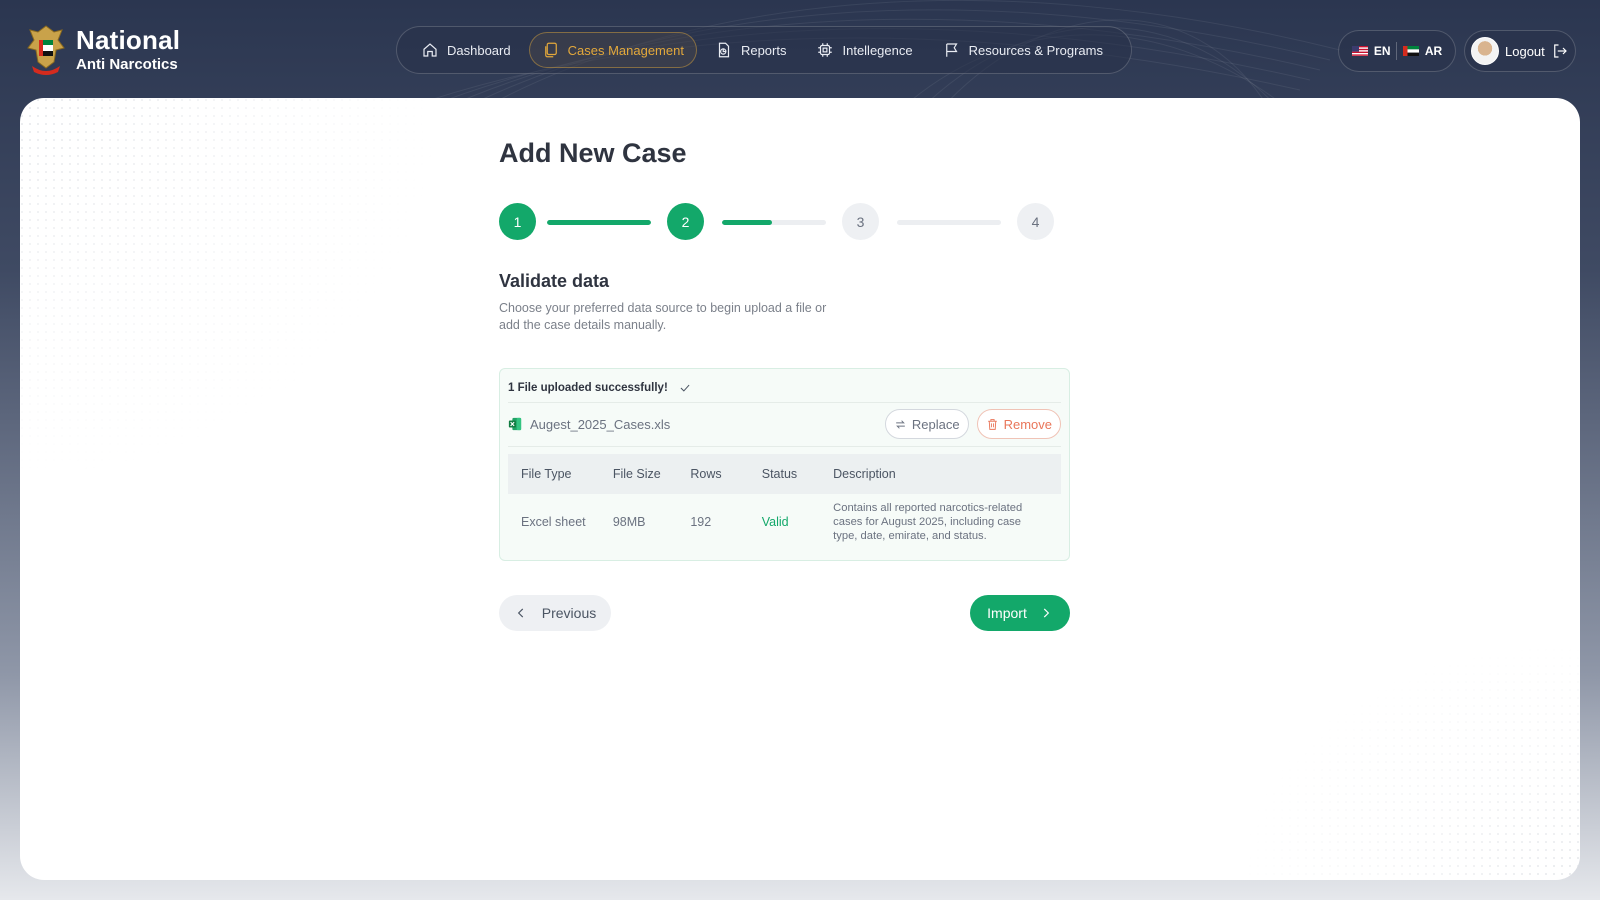  Describe the element at coordinates (1359, 51) in the screenshot. I see `us-flag-icon` at that location.